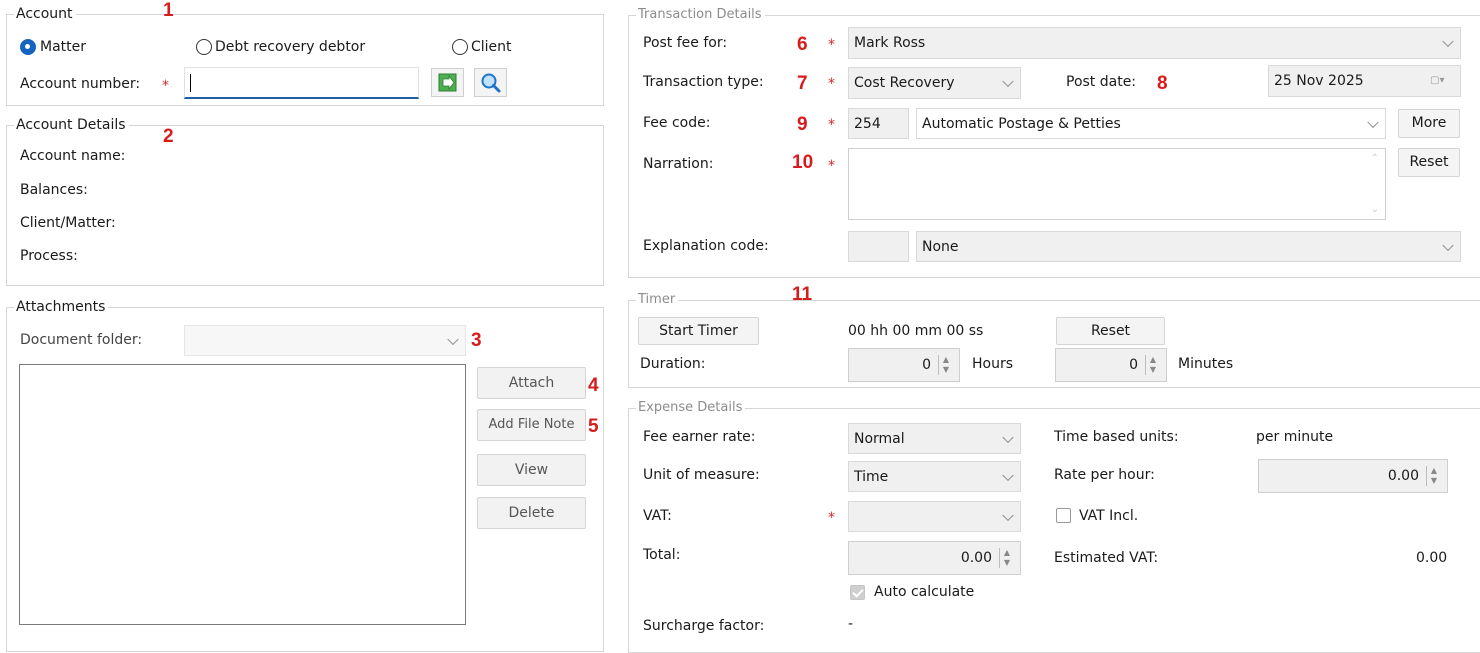 This screenshot has width=1480, height=653. Describe the element at coordinates (802, 294) in the screenshot. I see `annotation-11: 11` at that location.